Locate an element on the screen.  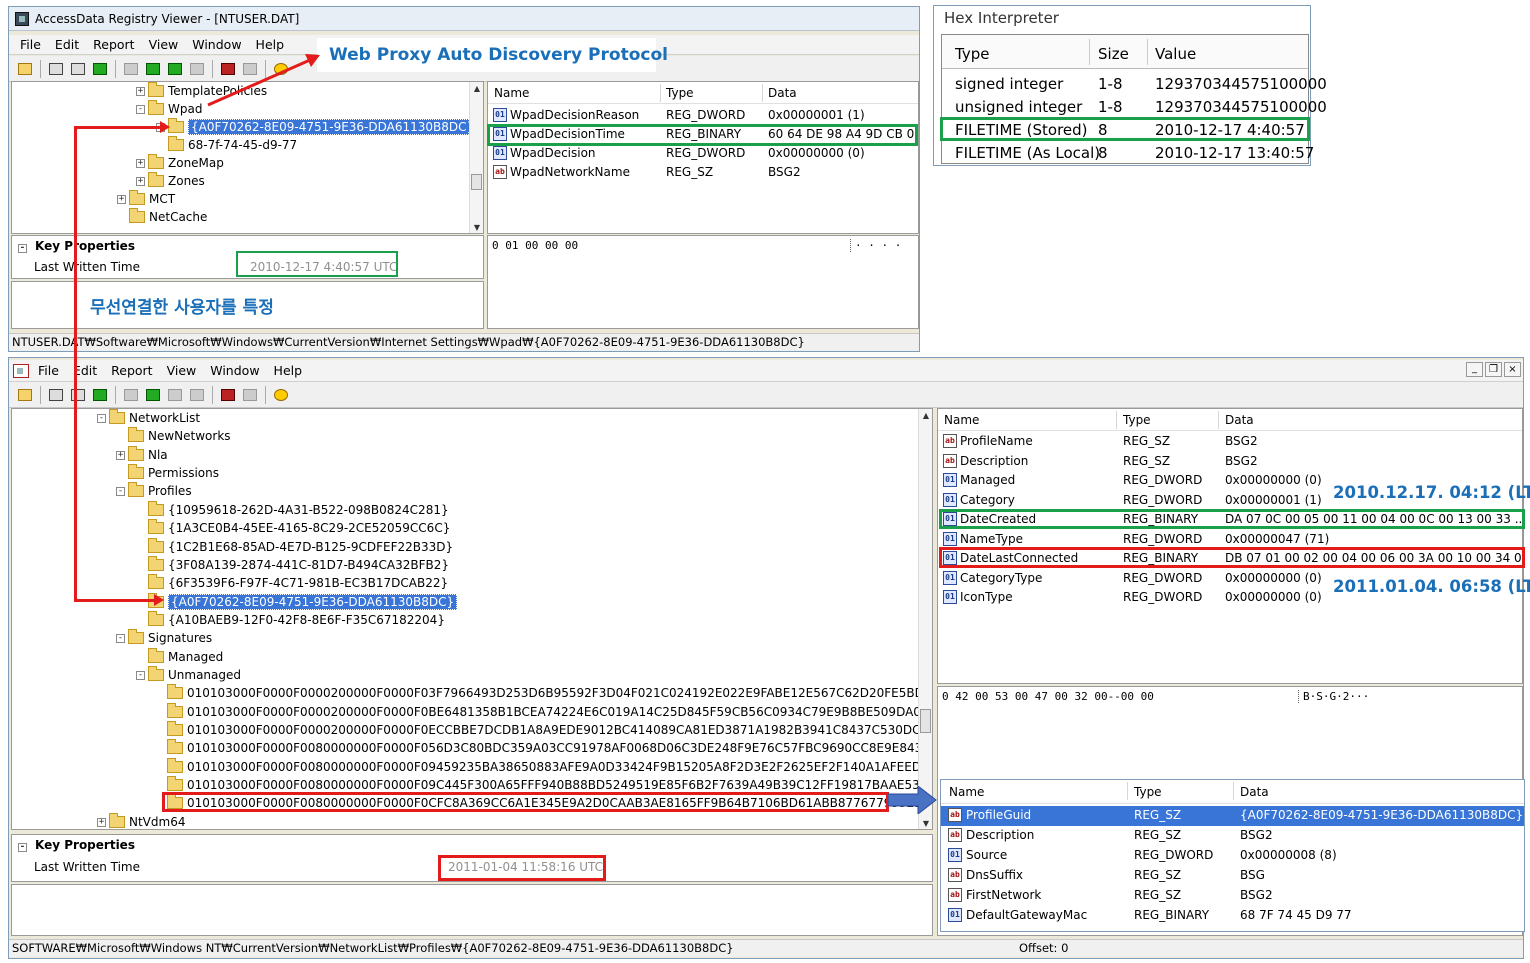
bottom-tree-scrollbar: ▲ ▼ is located at coordinates (925, 619).